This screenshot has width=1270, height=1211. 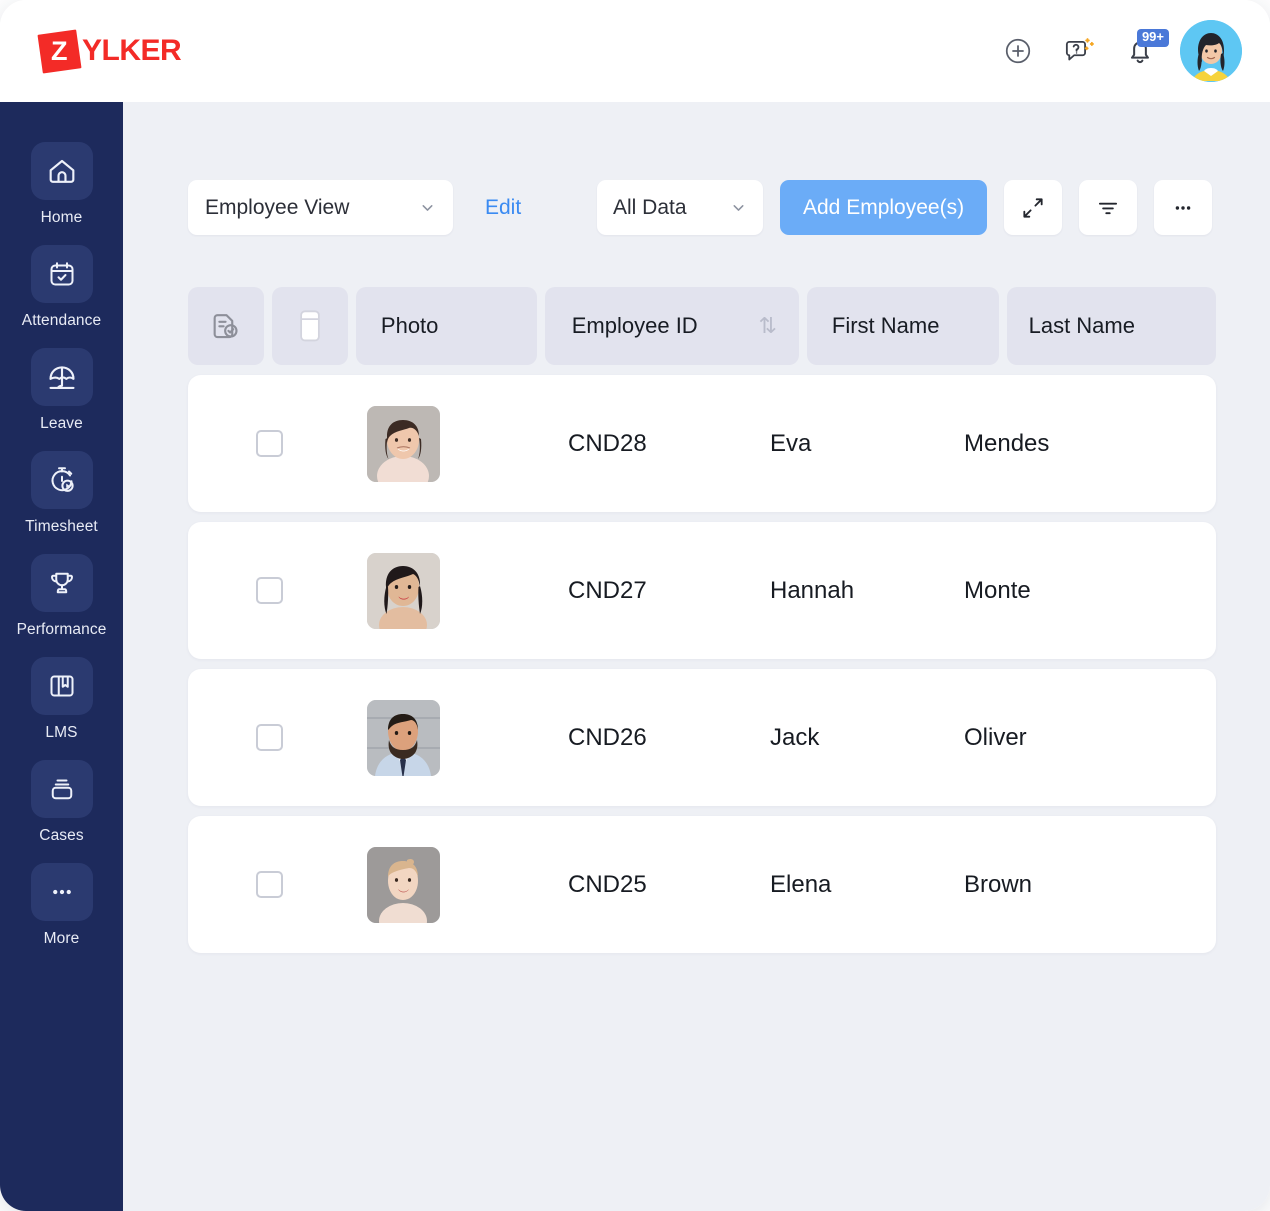 I want to click on top-bar-actions: 99+, so click(x=1119, y=51).